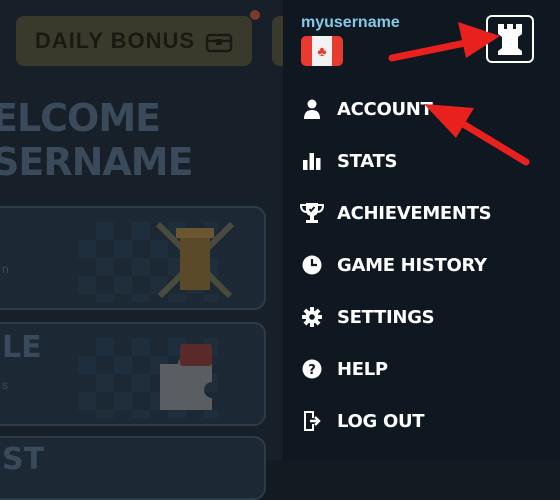 This screenshot has height=500, width=560. What do you see at coordinates (133, 468) in the screenshot?
I see `game-mode-card-3: ST` at bounding box center [133, 468].